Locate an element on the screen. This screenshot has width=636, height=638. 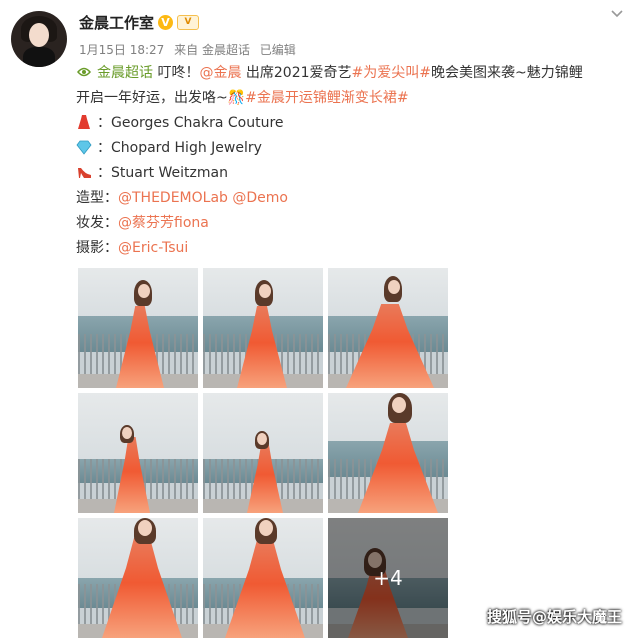
post-source: 来自 金晨超话 is located at coordinates (212, 50).